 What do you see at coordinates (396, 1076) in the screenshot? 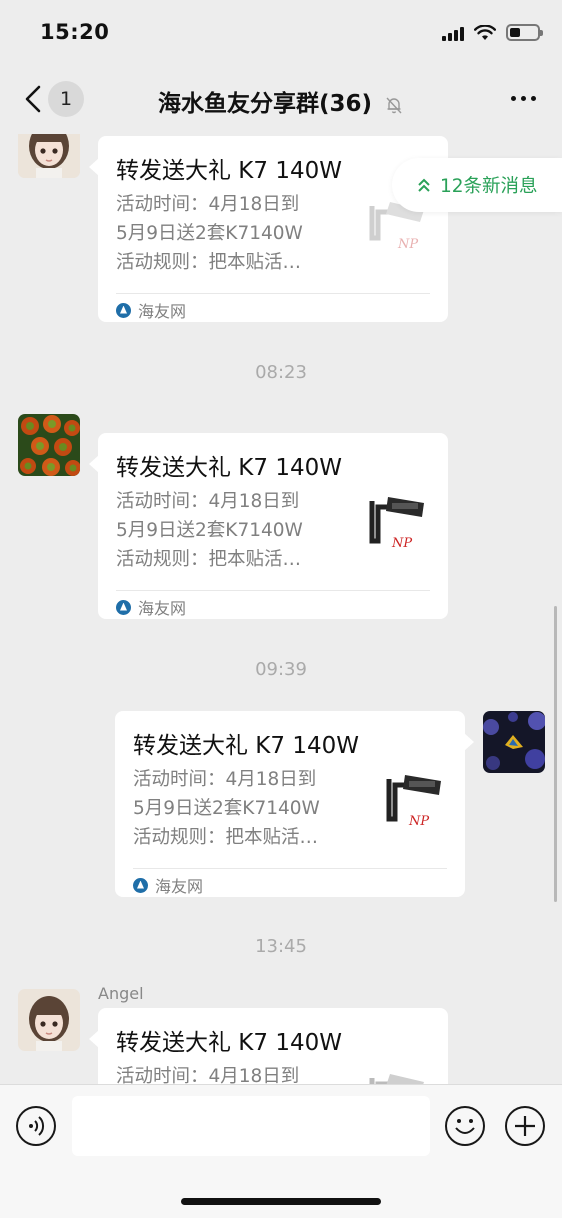
I see `lamp-thumbnail` at bounding box center [396, 1076].